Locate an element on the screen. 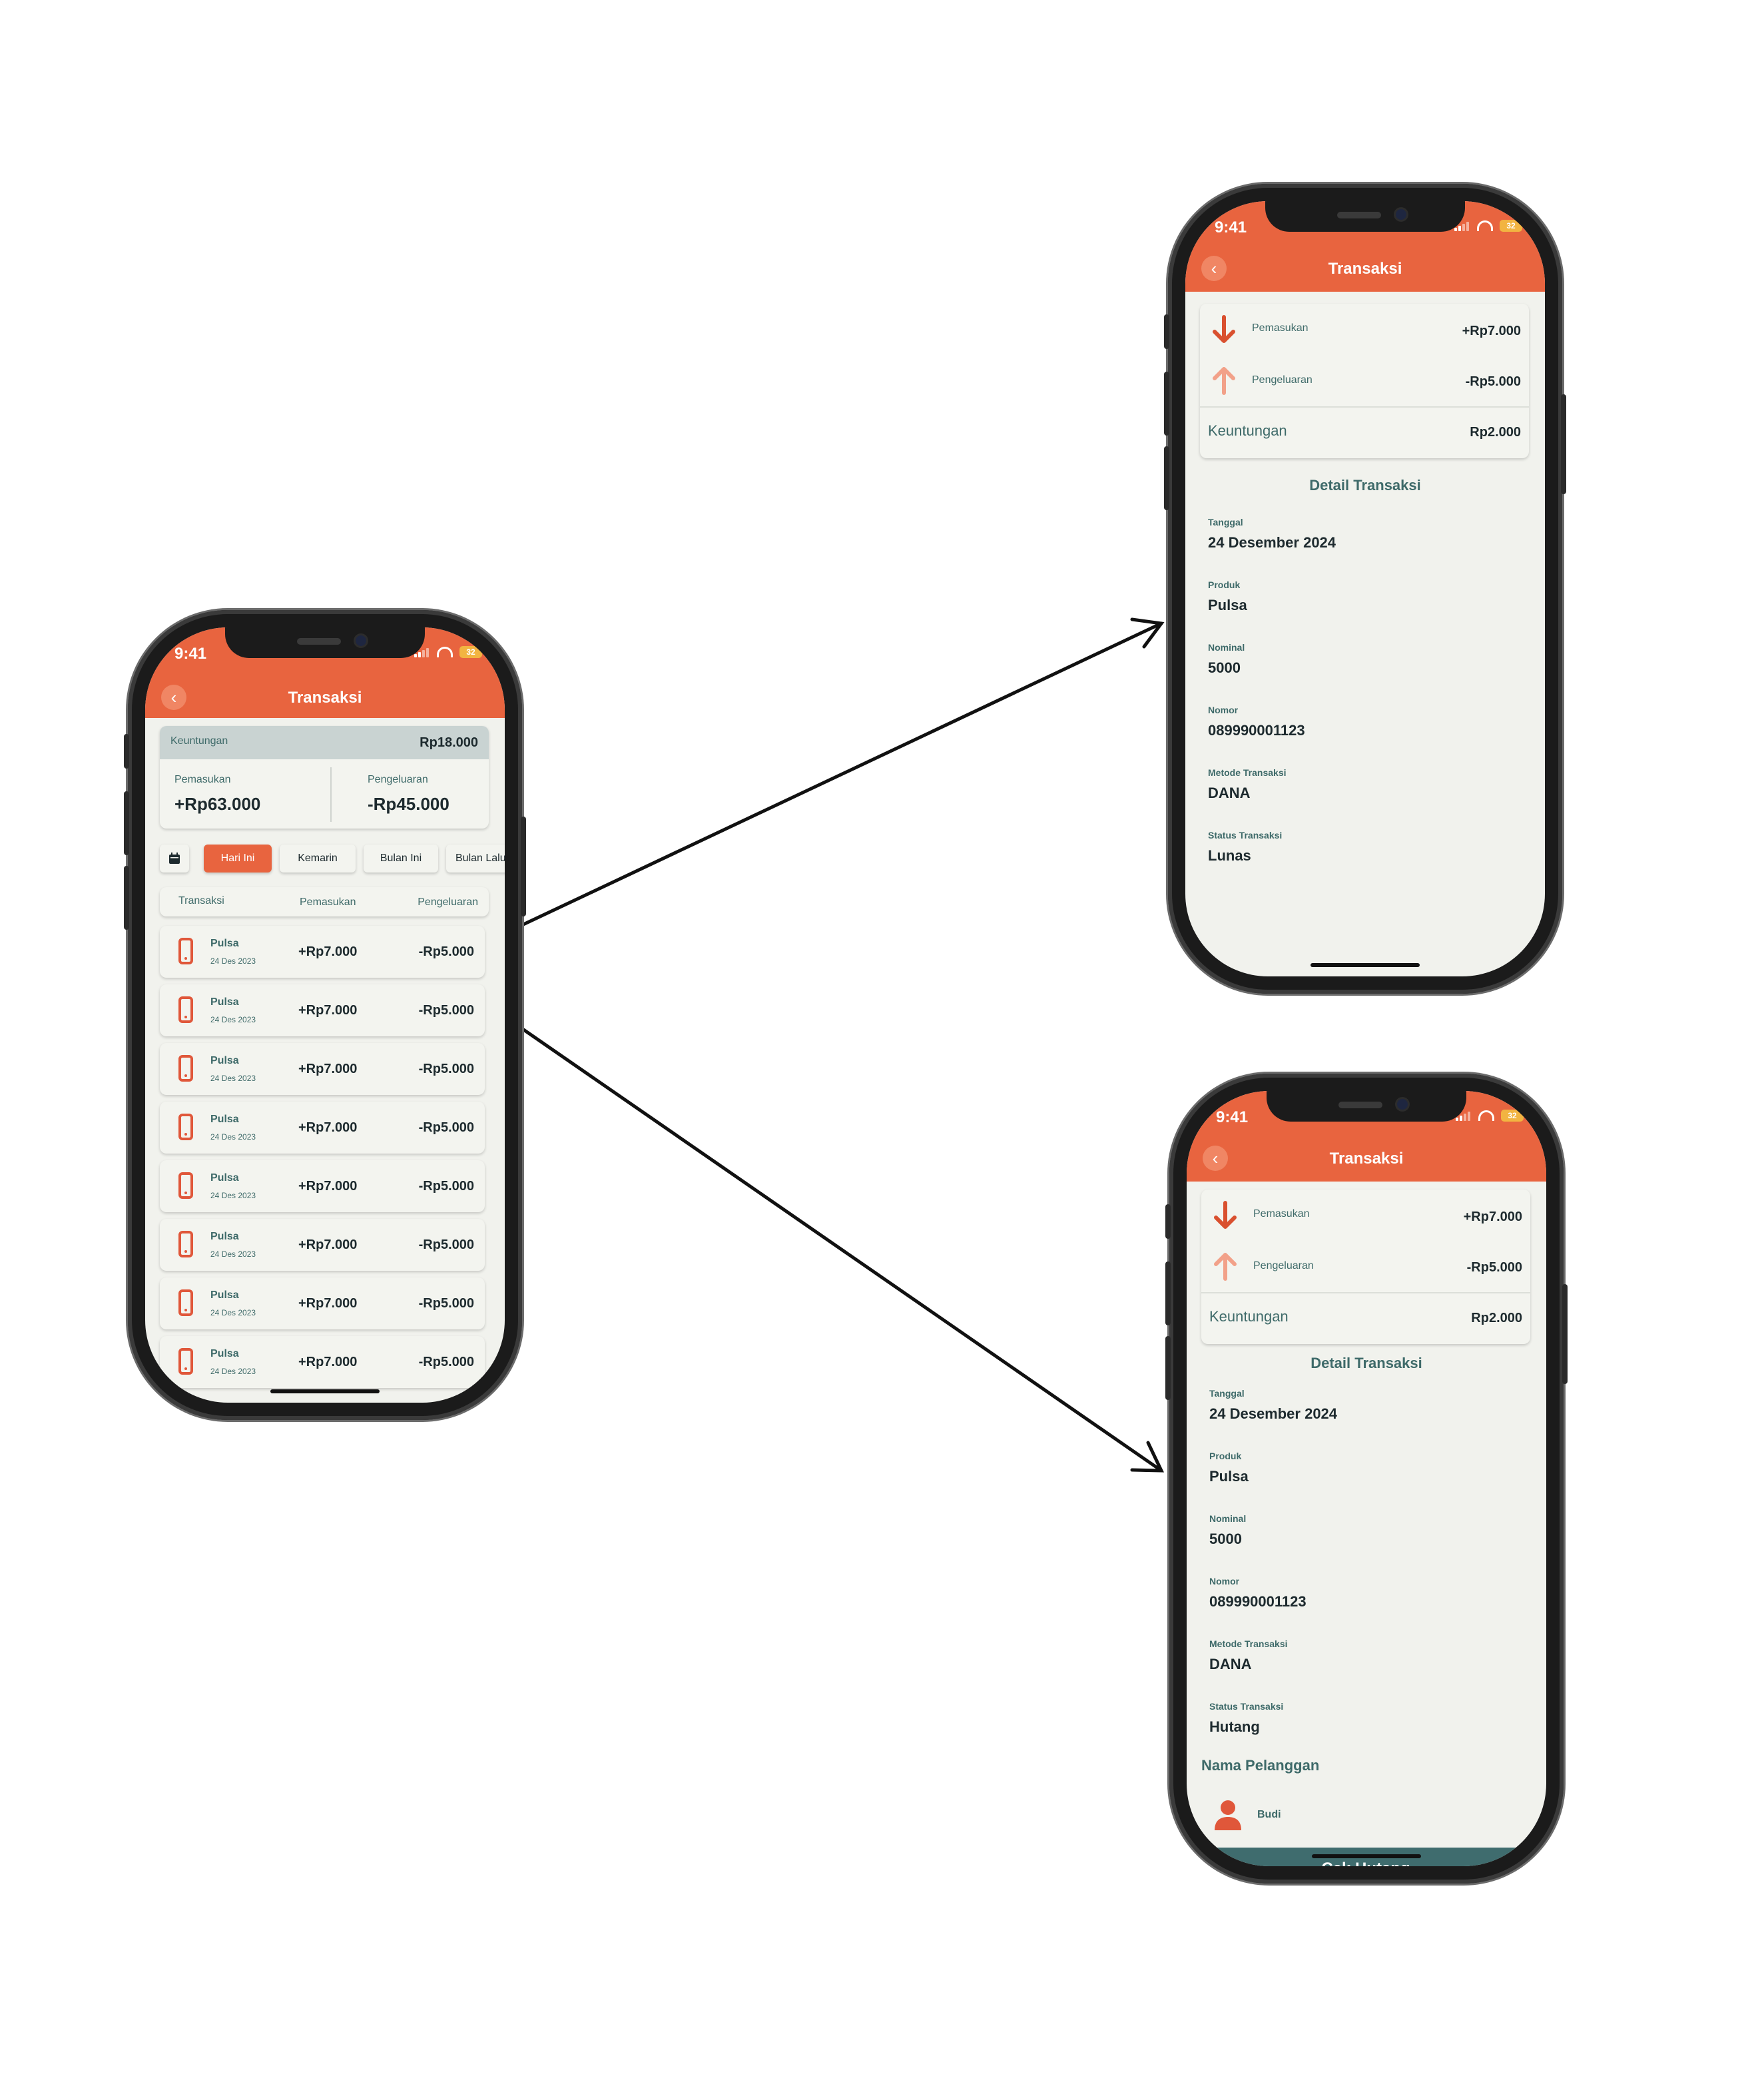 This screenshot has width=1754, height=2100. field-label: Status Transaksi is located at coordinates (1245, 835).